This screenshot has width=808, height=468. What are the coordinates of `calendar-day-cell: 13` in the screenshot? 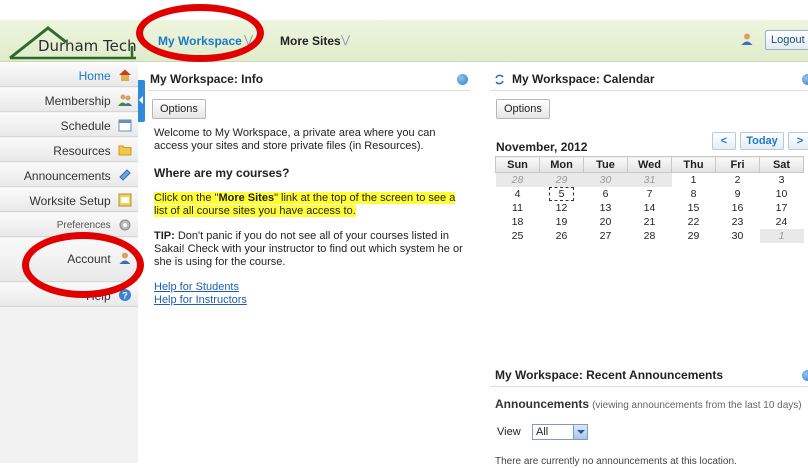 It's located at (606, 208).